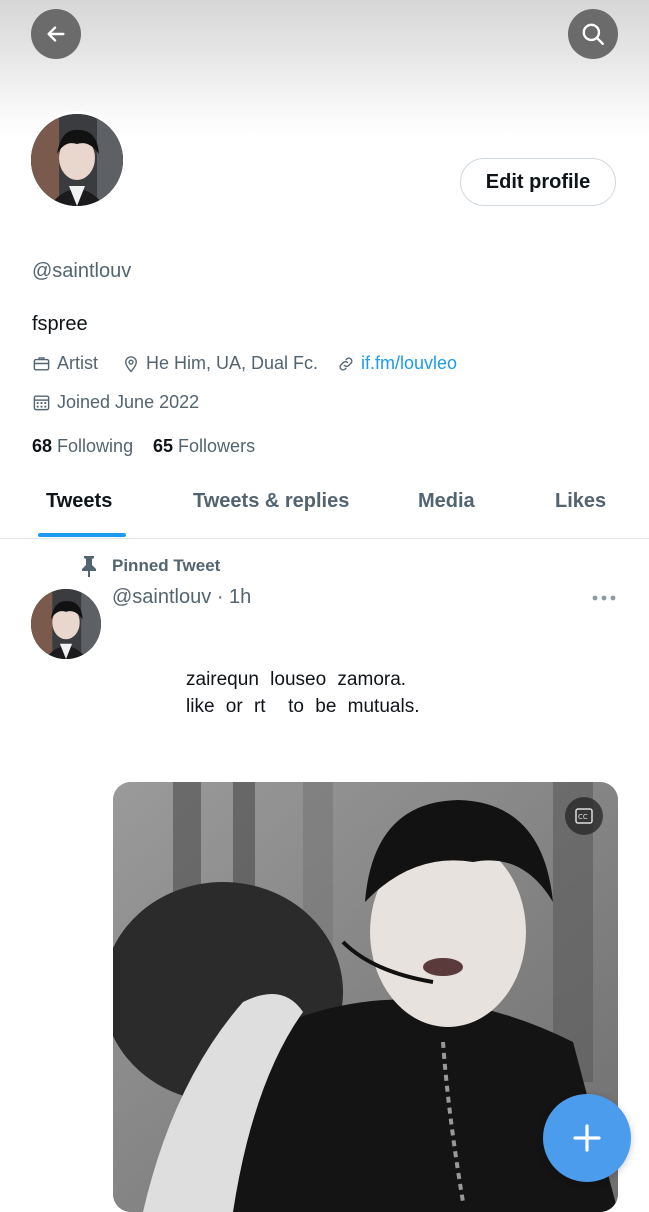 This screenshot has height=1212, width=649. What do you see at coordinates (303, 706) in the screenshot?
I see `tweet-text-line-2: like or rt to be mutuals.` at bounding box center [303, 706].